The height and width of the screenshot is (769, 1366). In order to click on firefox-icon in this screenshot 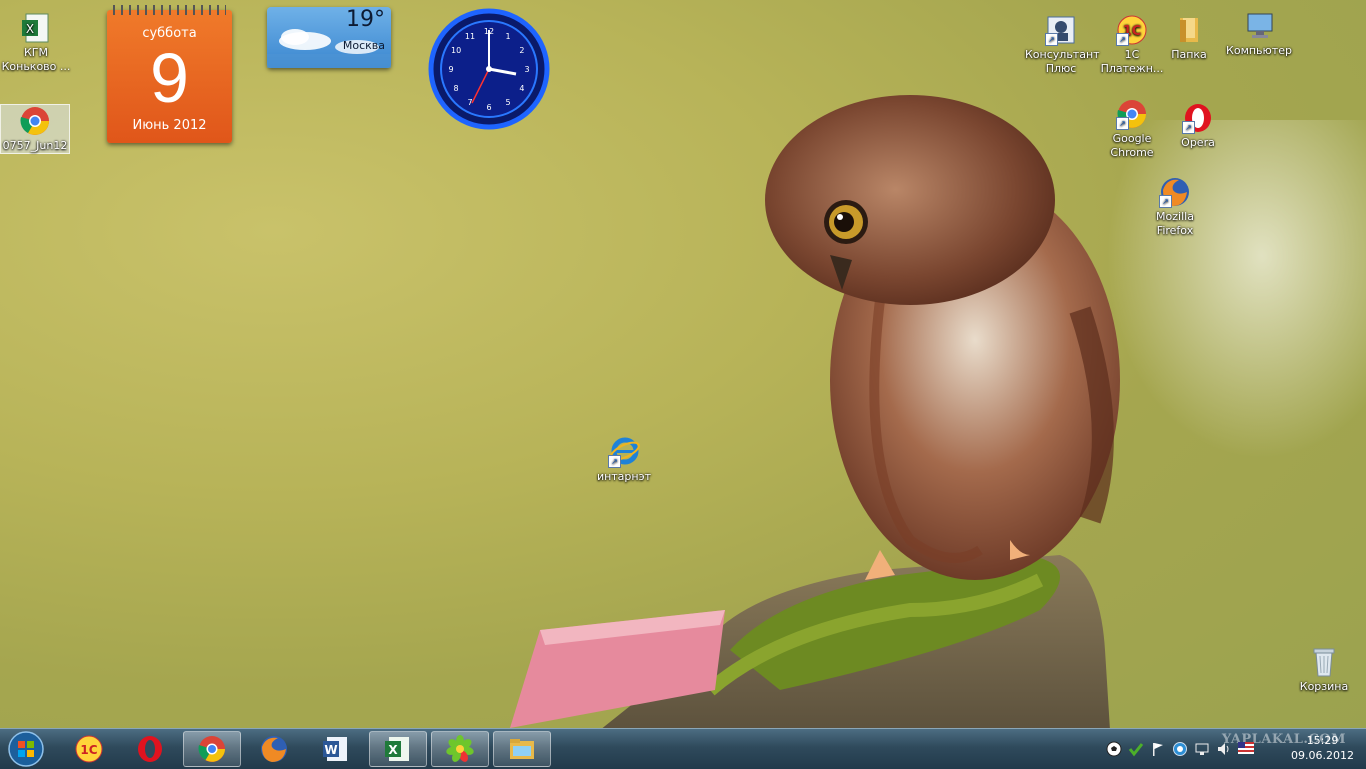, I will do `click(274, 749)`.